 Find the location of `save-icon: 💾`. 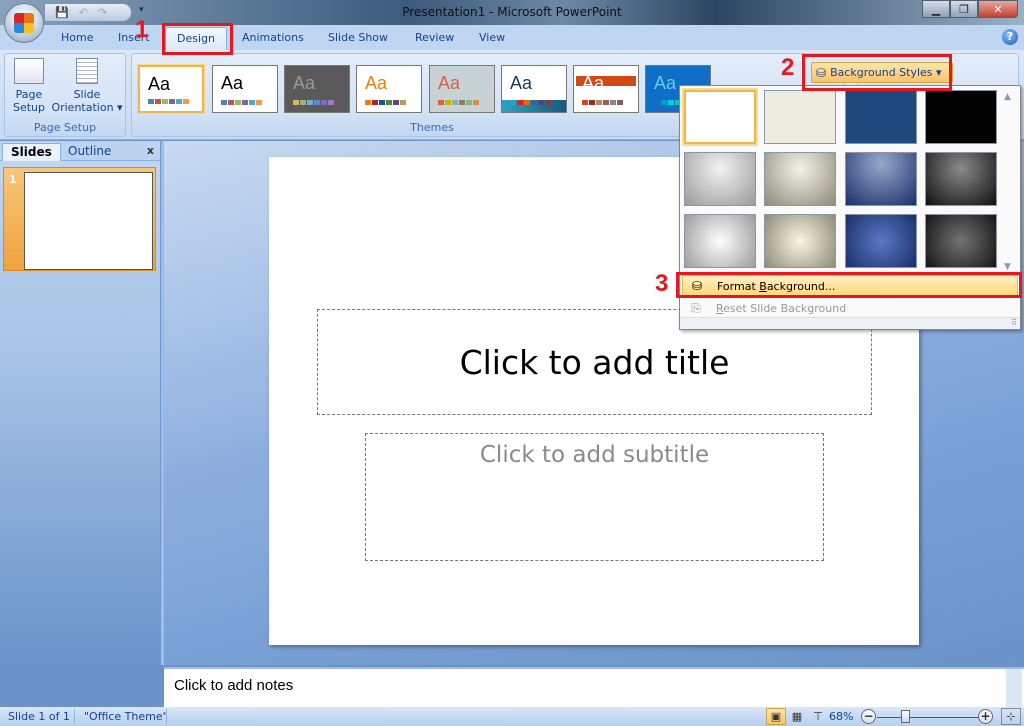

save-icon: 💾 is located at coordinates (62, 12).